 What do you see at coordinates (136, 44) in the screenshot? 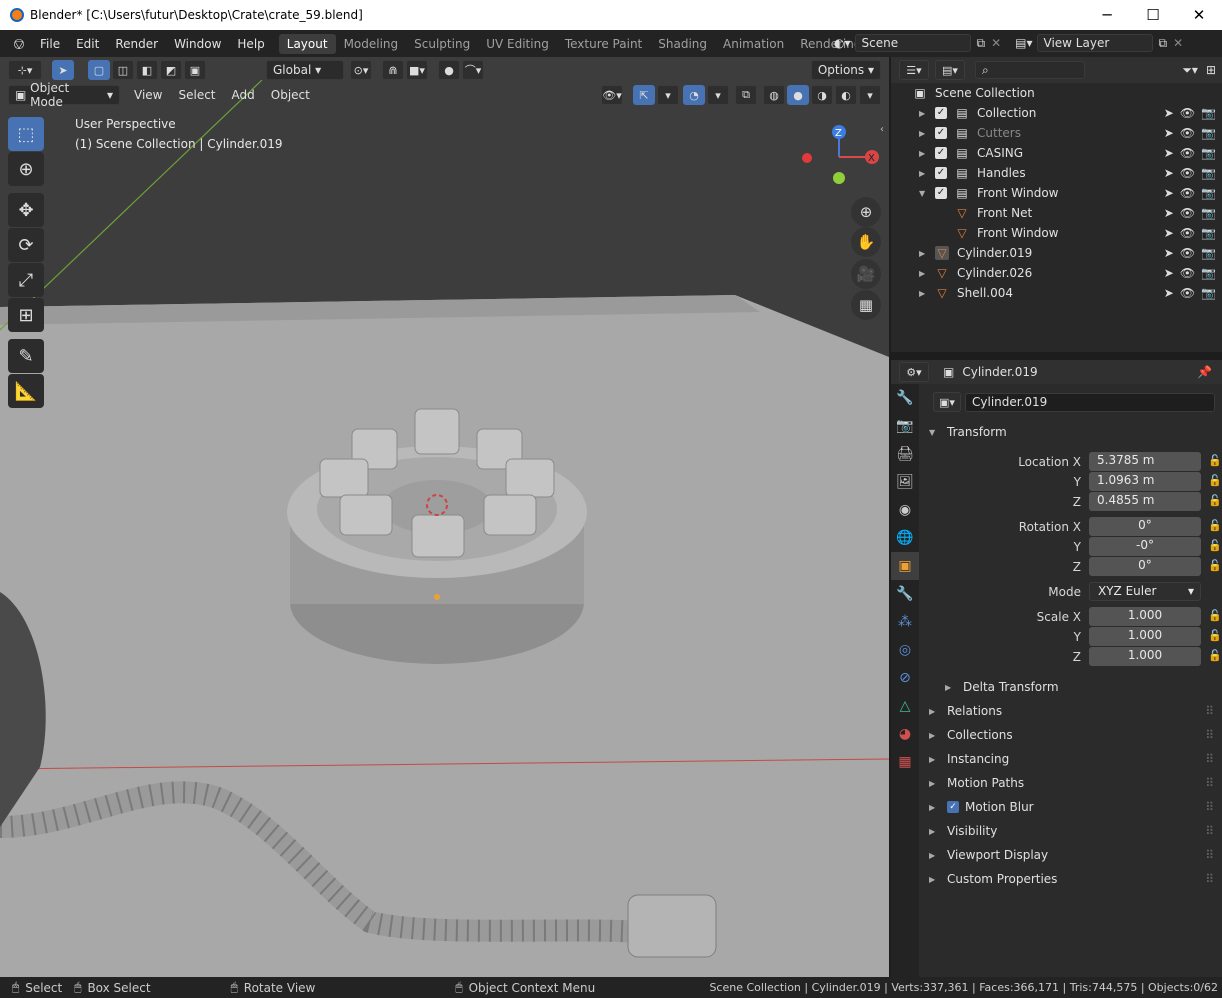
I see `menu-render: Render` at bounding box center [136, 44].